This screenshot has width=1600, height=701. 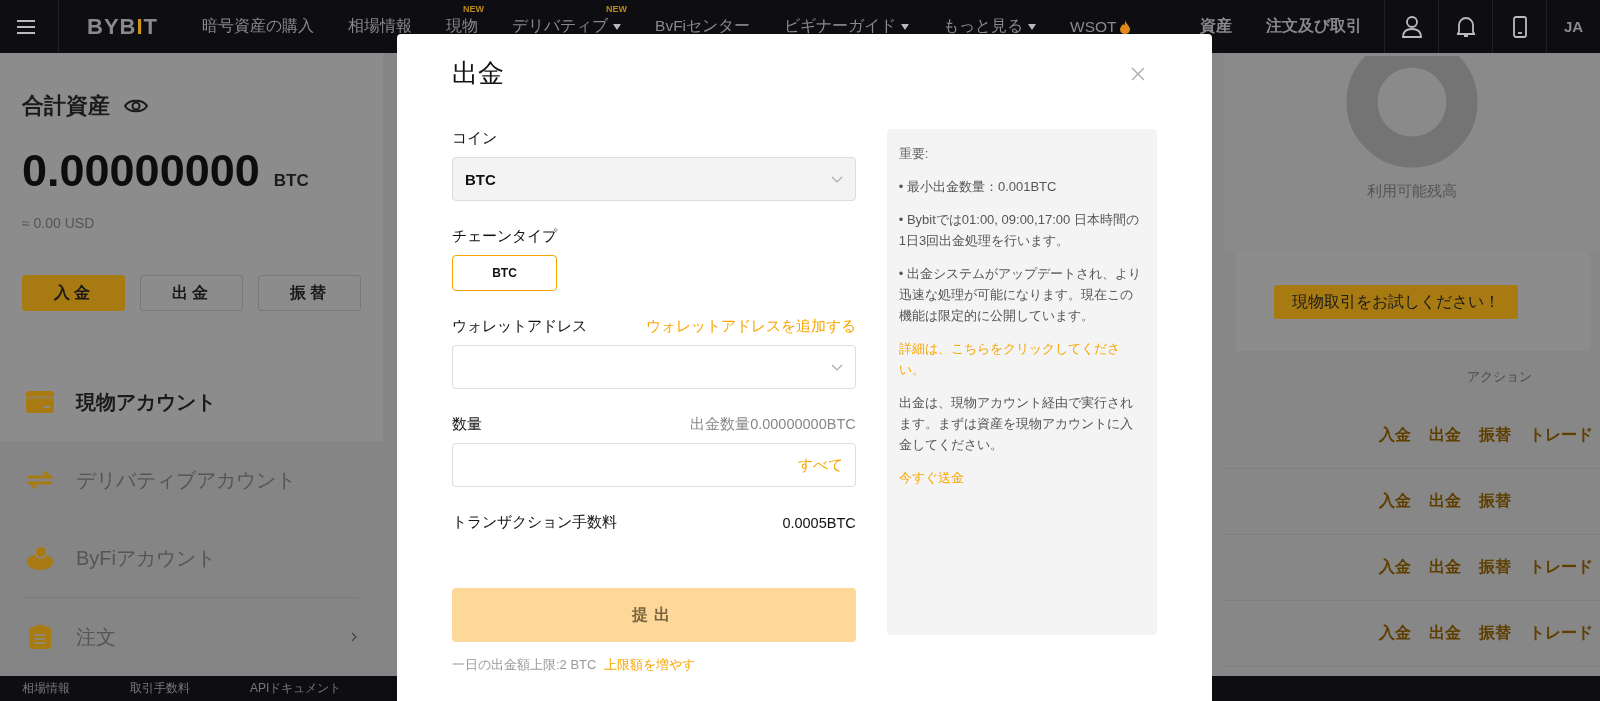 I want to click on nav-link: もっと見る, so click(x=983, y=26).